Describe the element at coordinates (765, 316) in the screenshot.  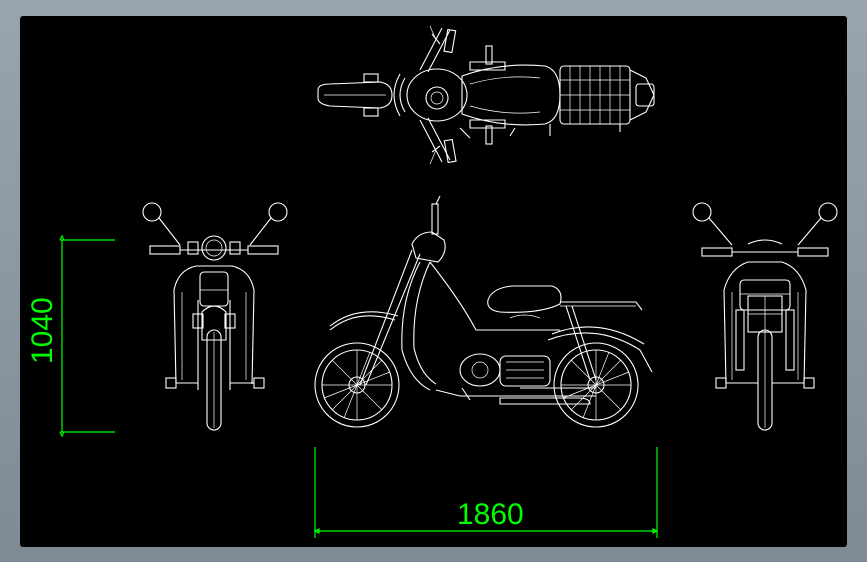
I see `rear-view` at that location.